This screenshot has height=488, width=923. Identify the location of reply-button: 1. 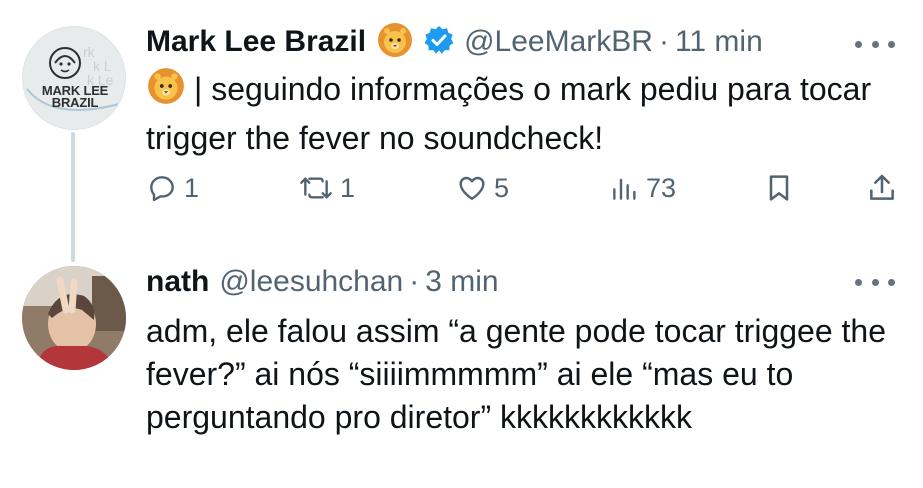
(172, 188).